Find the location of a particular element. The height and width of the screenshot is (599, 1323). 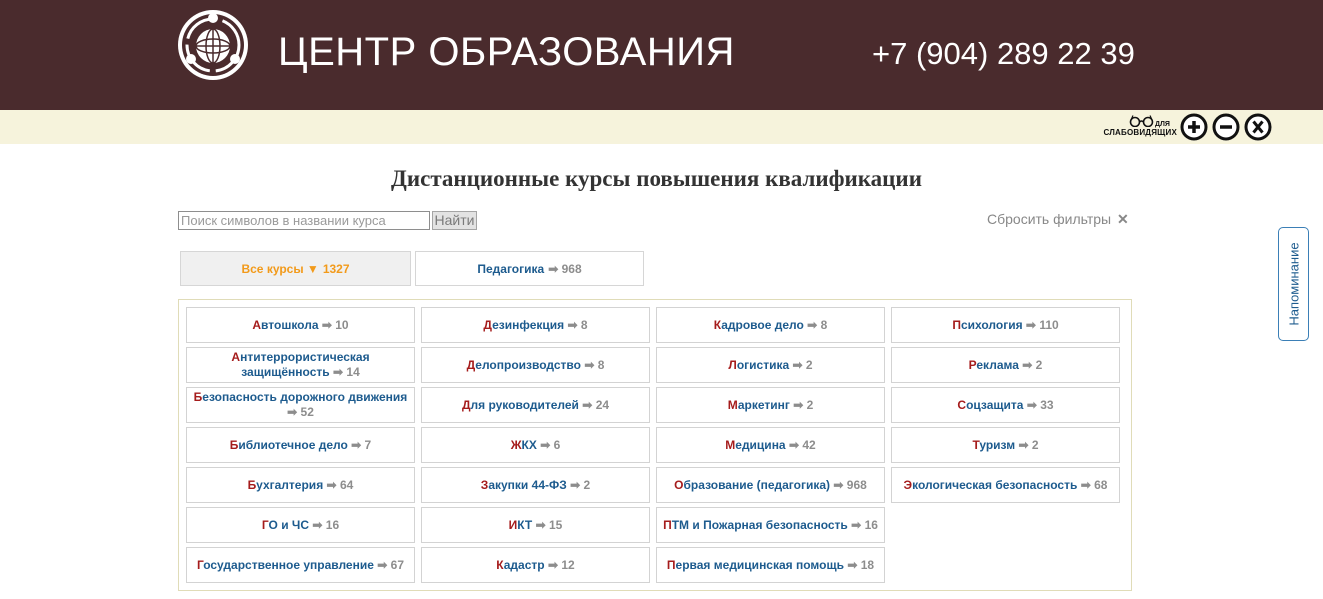

category-count: ➡ 7 is located at coordinates (361, 445).